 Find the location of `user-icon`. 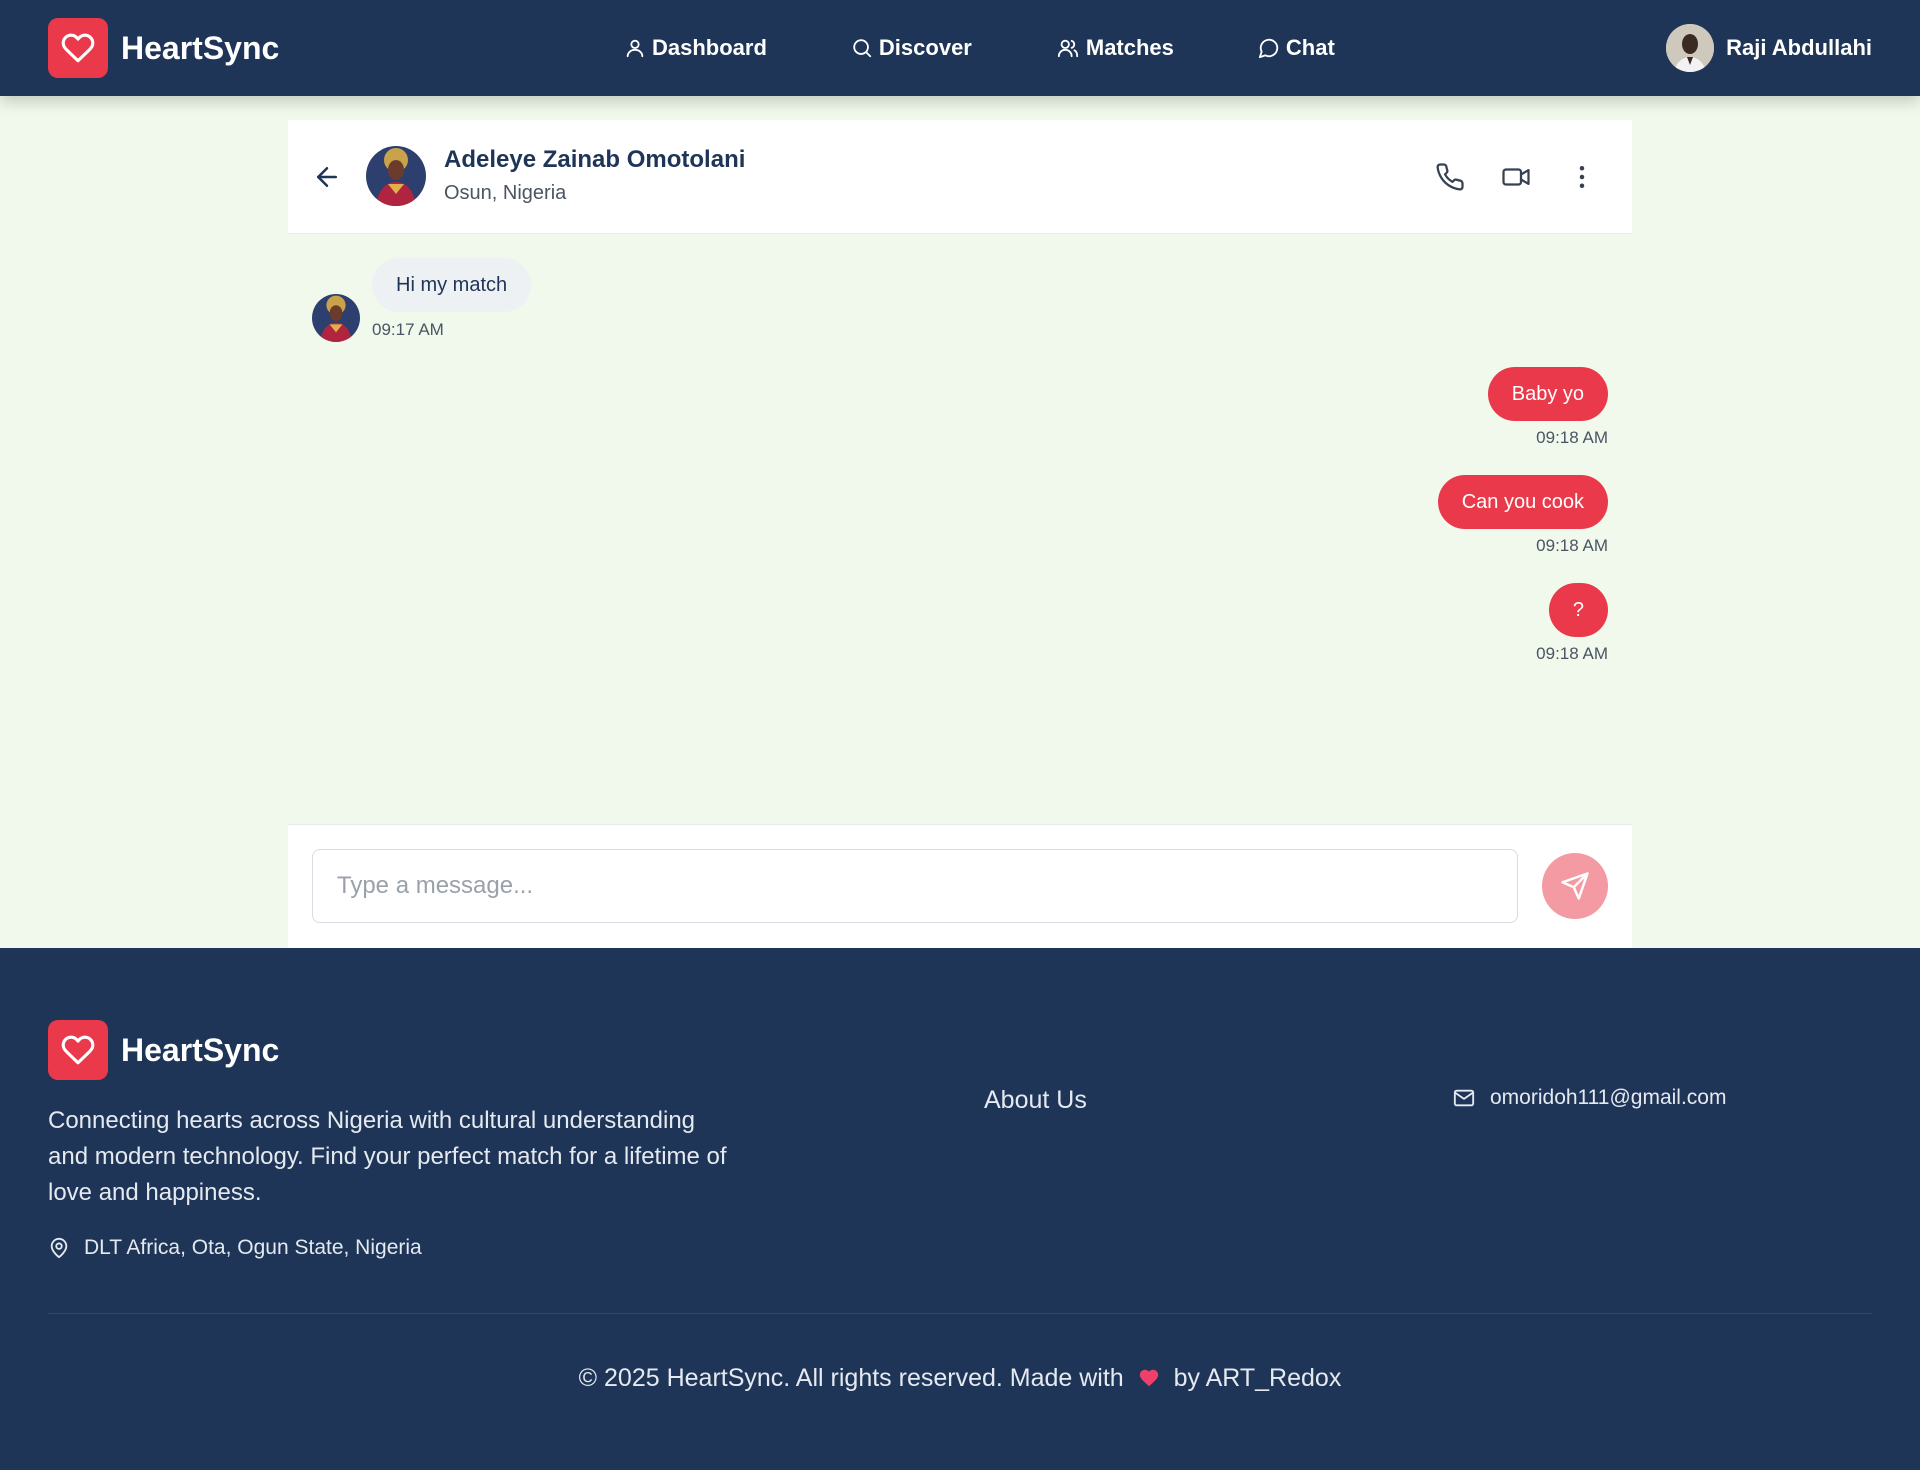

user-icon is located at coordinates (635, 48).